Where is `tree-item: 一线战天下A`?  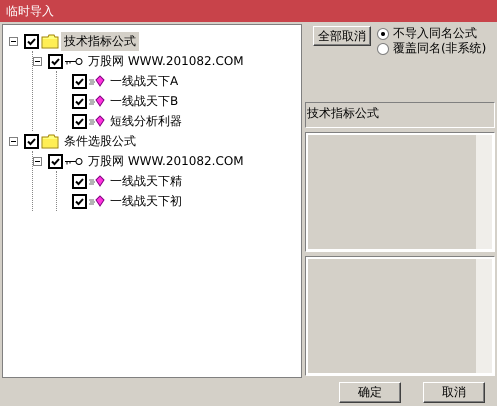 tree-item: 一线战天下A is located at coordinates (144, 81).